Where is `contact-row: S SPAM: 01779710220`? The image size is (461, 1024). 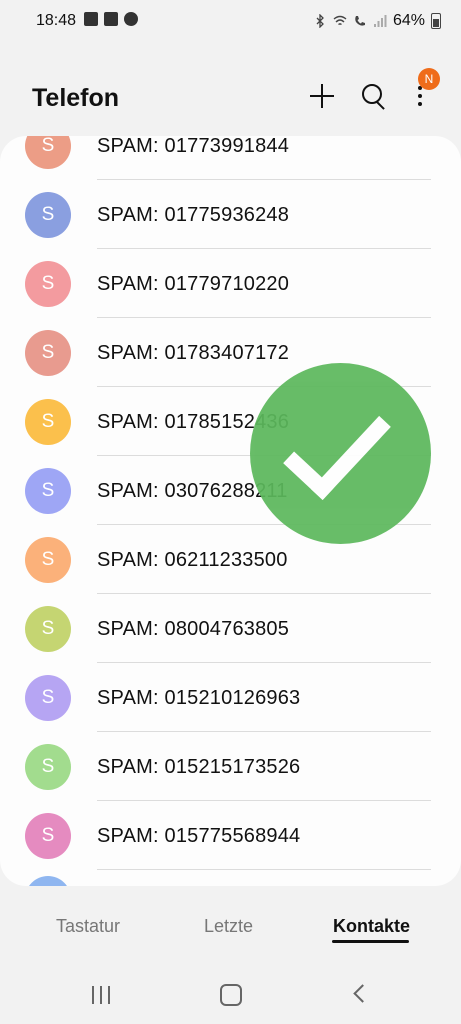 contact-row: S SPAM: 01779710220 is located at coordinates (230, 284).